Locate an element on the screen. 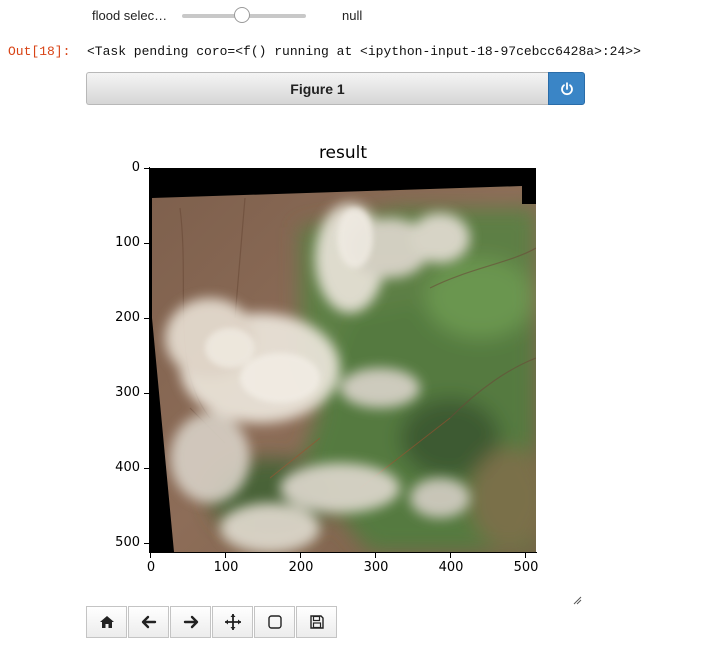 This screenshot has width=726, height=645. x-axis-line is located at coordinates (343, 552).